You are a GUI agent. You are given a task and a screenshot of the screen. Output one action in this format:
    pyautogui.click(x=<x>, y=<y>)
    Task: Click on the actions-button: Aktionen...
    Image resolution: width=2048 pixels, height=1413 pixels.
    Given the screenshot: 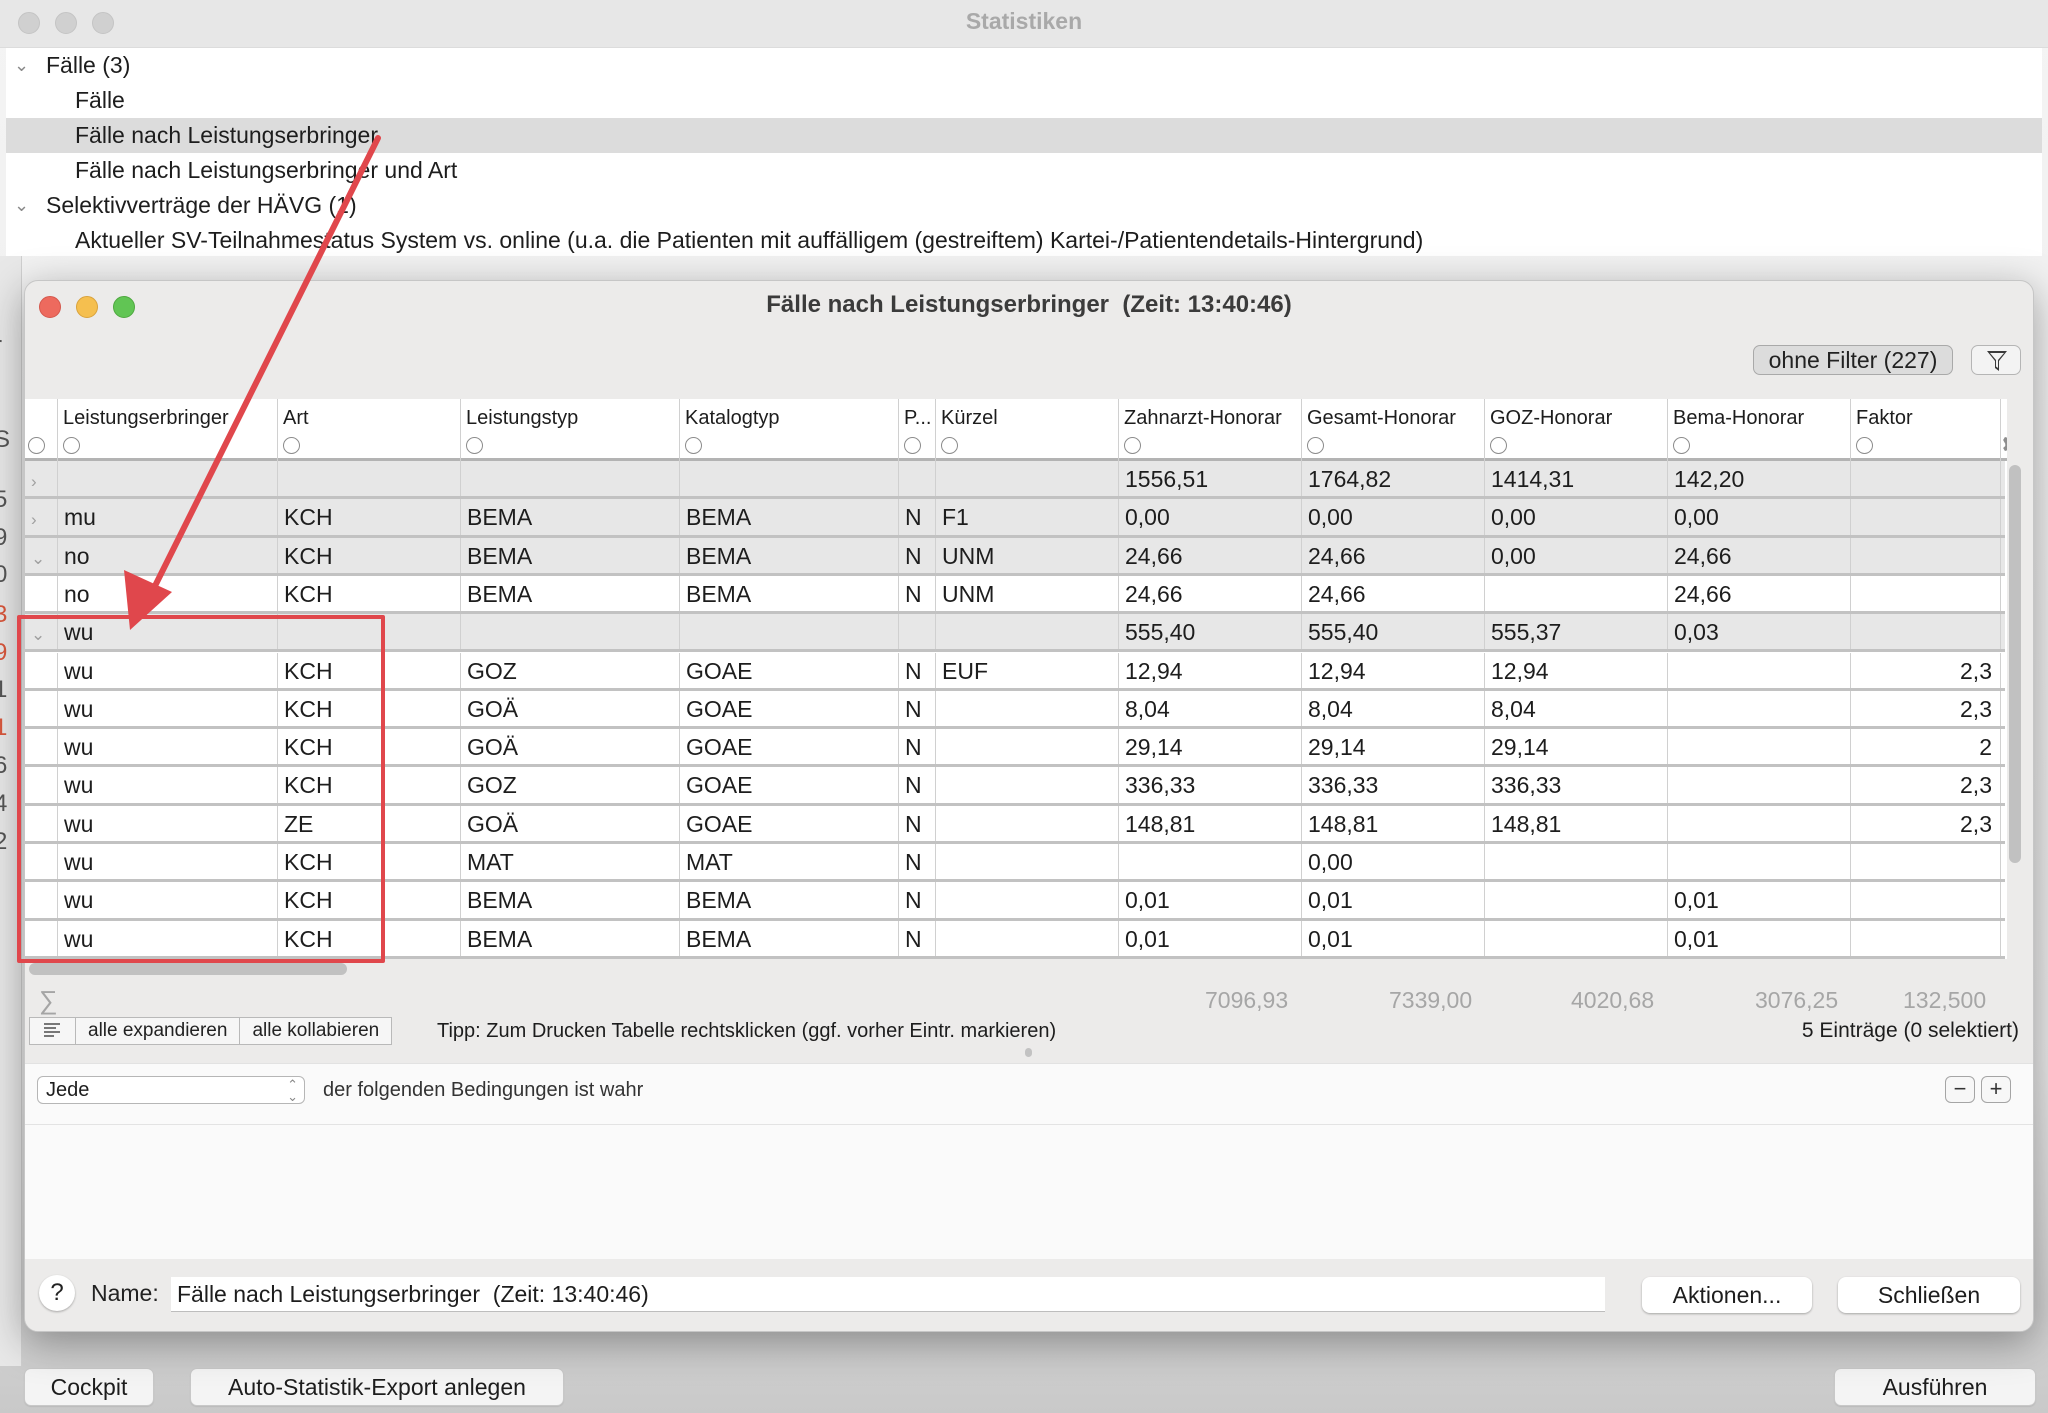 What is the action you would take?
    pyautogui.click(x=1727, y=1295)
    